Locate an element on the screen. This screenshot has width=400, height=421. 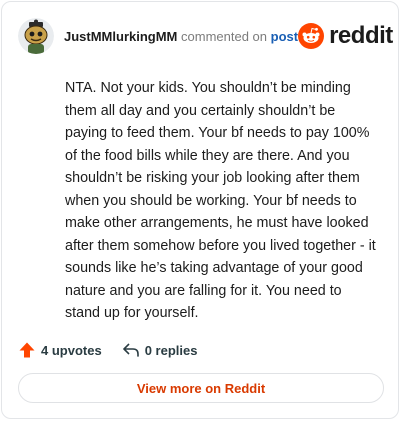
reddit-brand: reddit is located at coordinates (345, 36).